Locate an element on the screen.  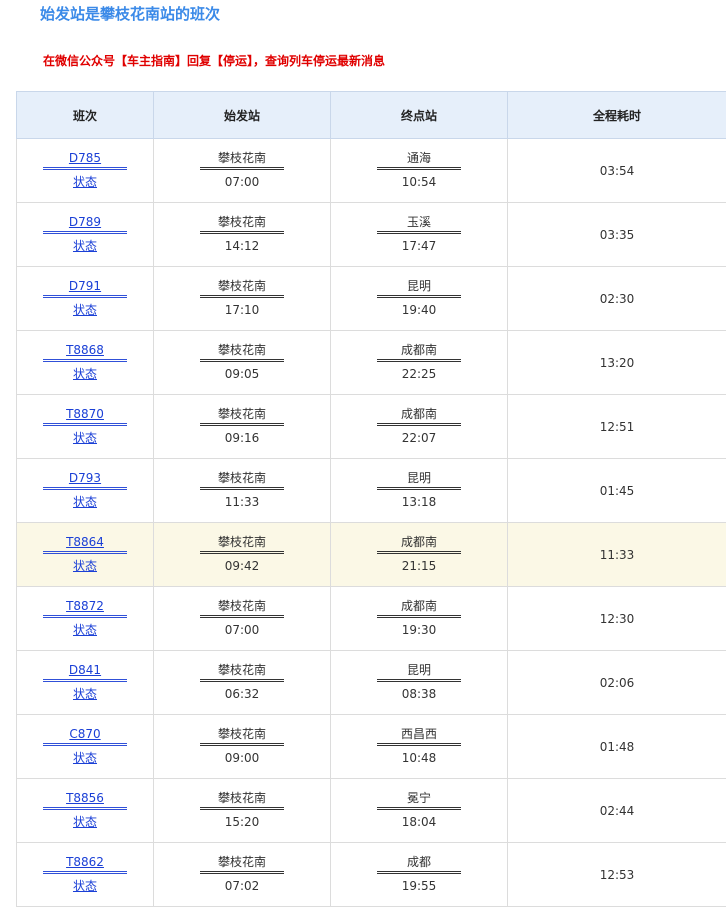
arrival-time: 19:30 is located at coordinates (419, 630).